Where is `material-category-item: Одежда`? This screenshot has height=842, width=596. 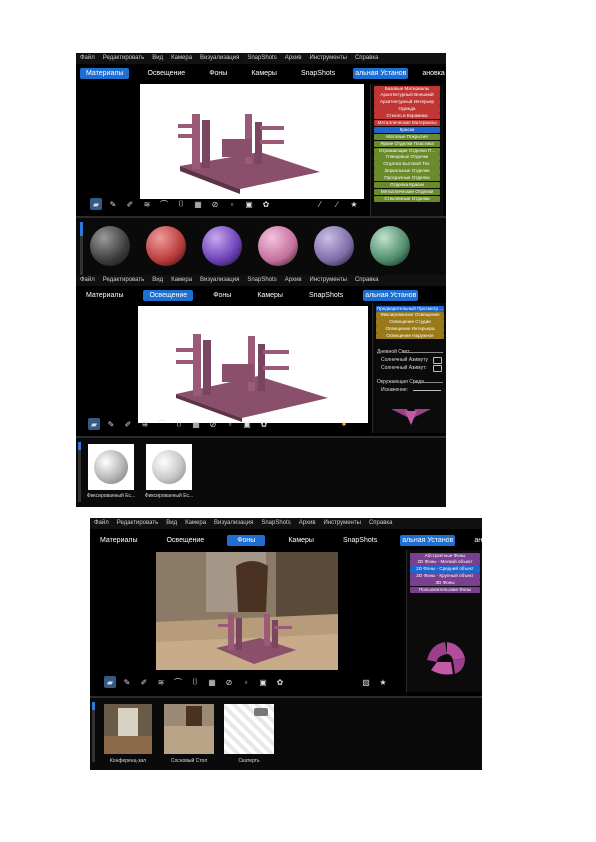
material-category-item: Одежда is located at coordinates (407, 109).